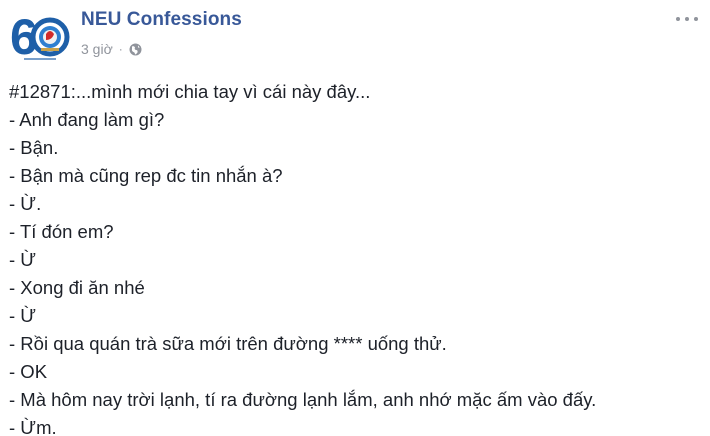  I want to click on post-text-line: - OK, so click(28, 371).